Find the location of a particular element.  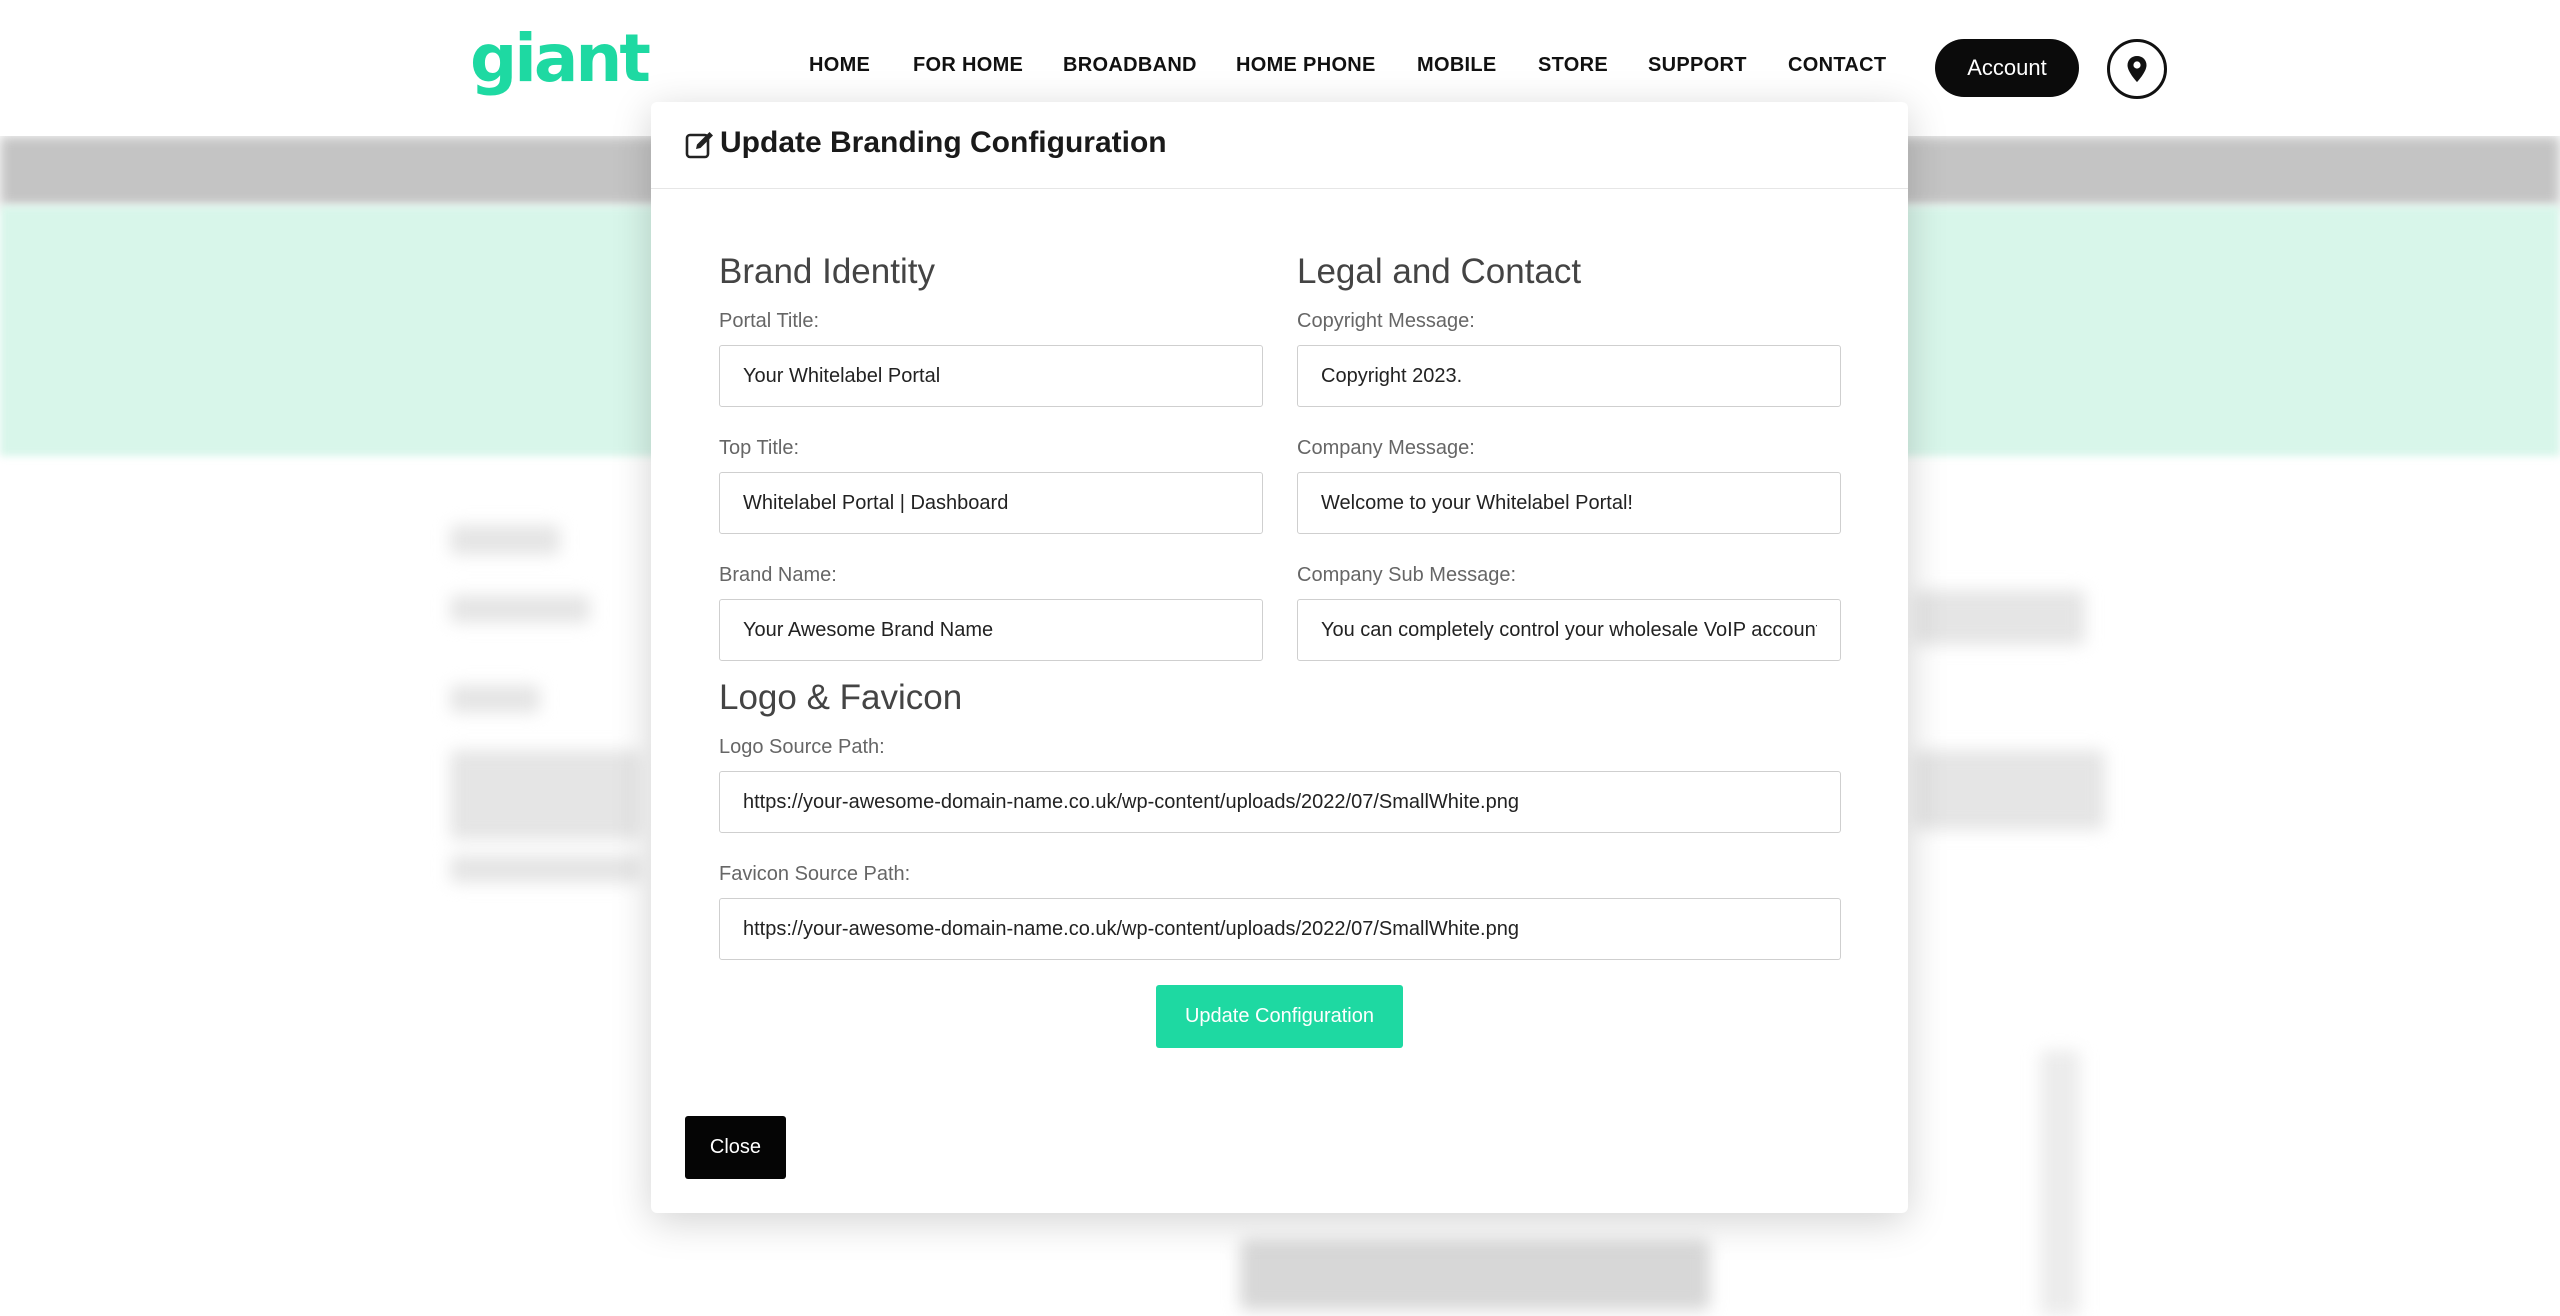

nav-home: HOME is located at coordinates (839, 65).